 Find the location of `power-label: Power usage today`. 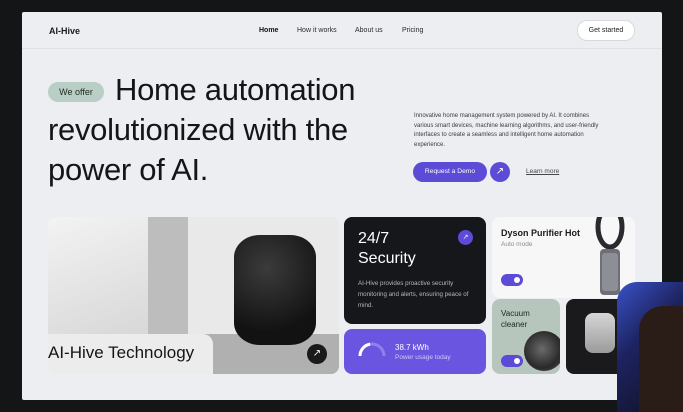

power-label: Power usage today is located at coordinates (423, 357).